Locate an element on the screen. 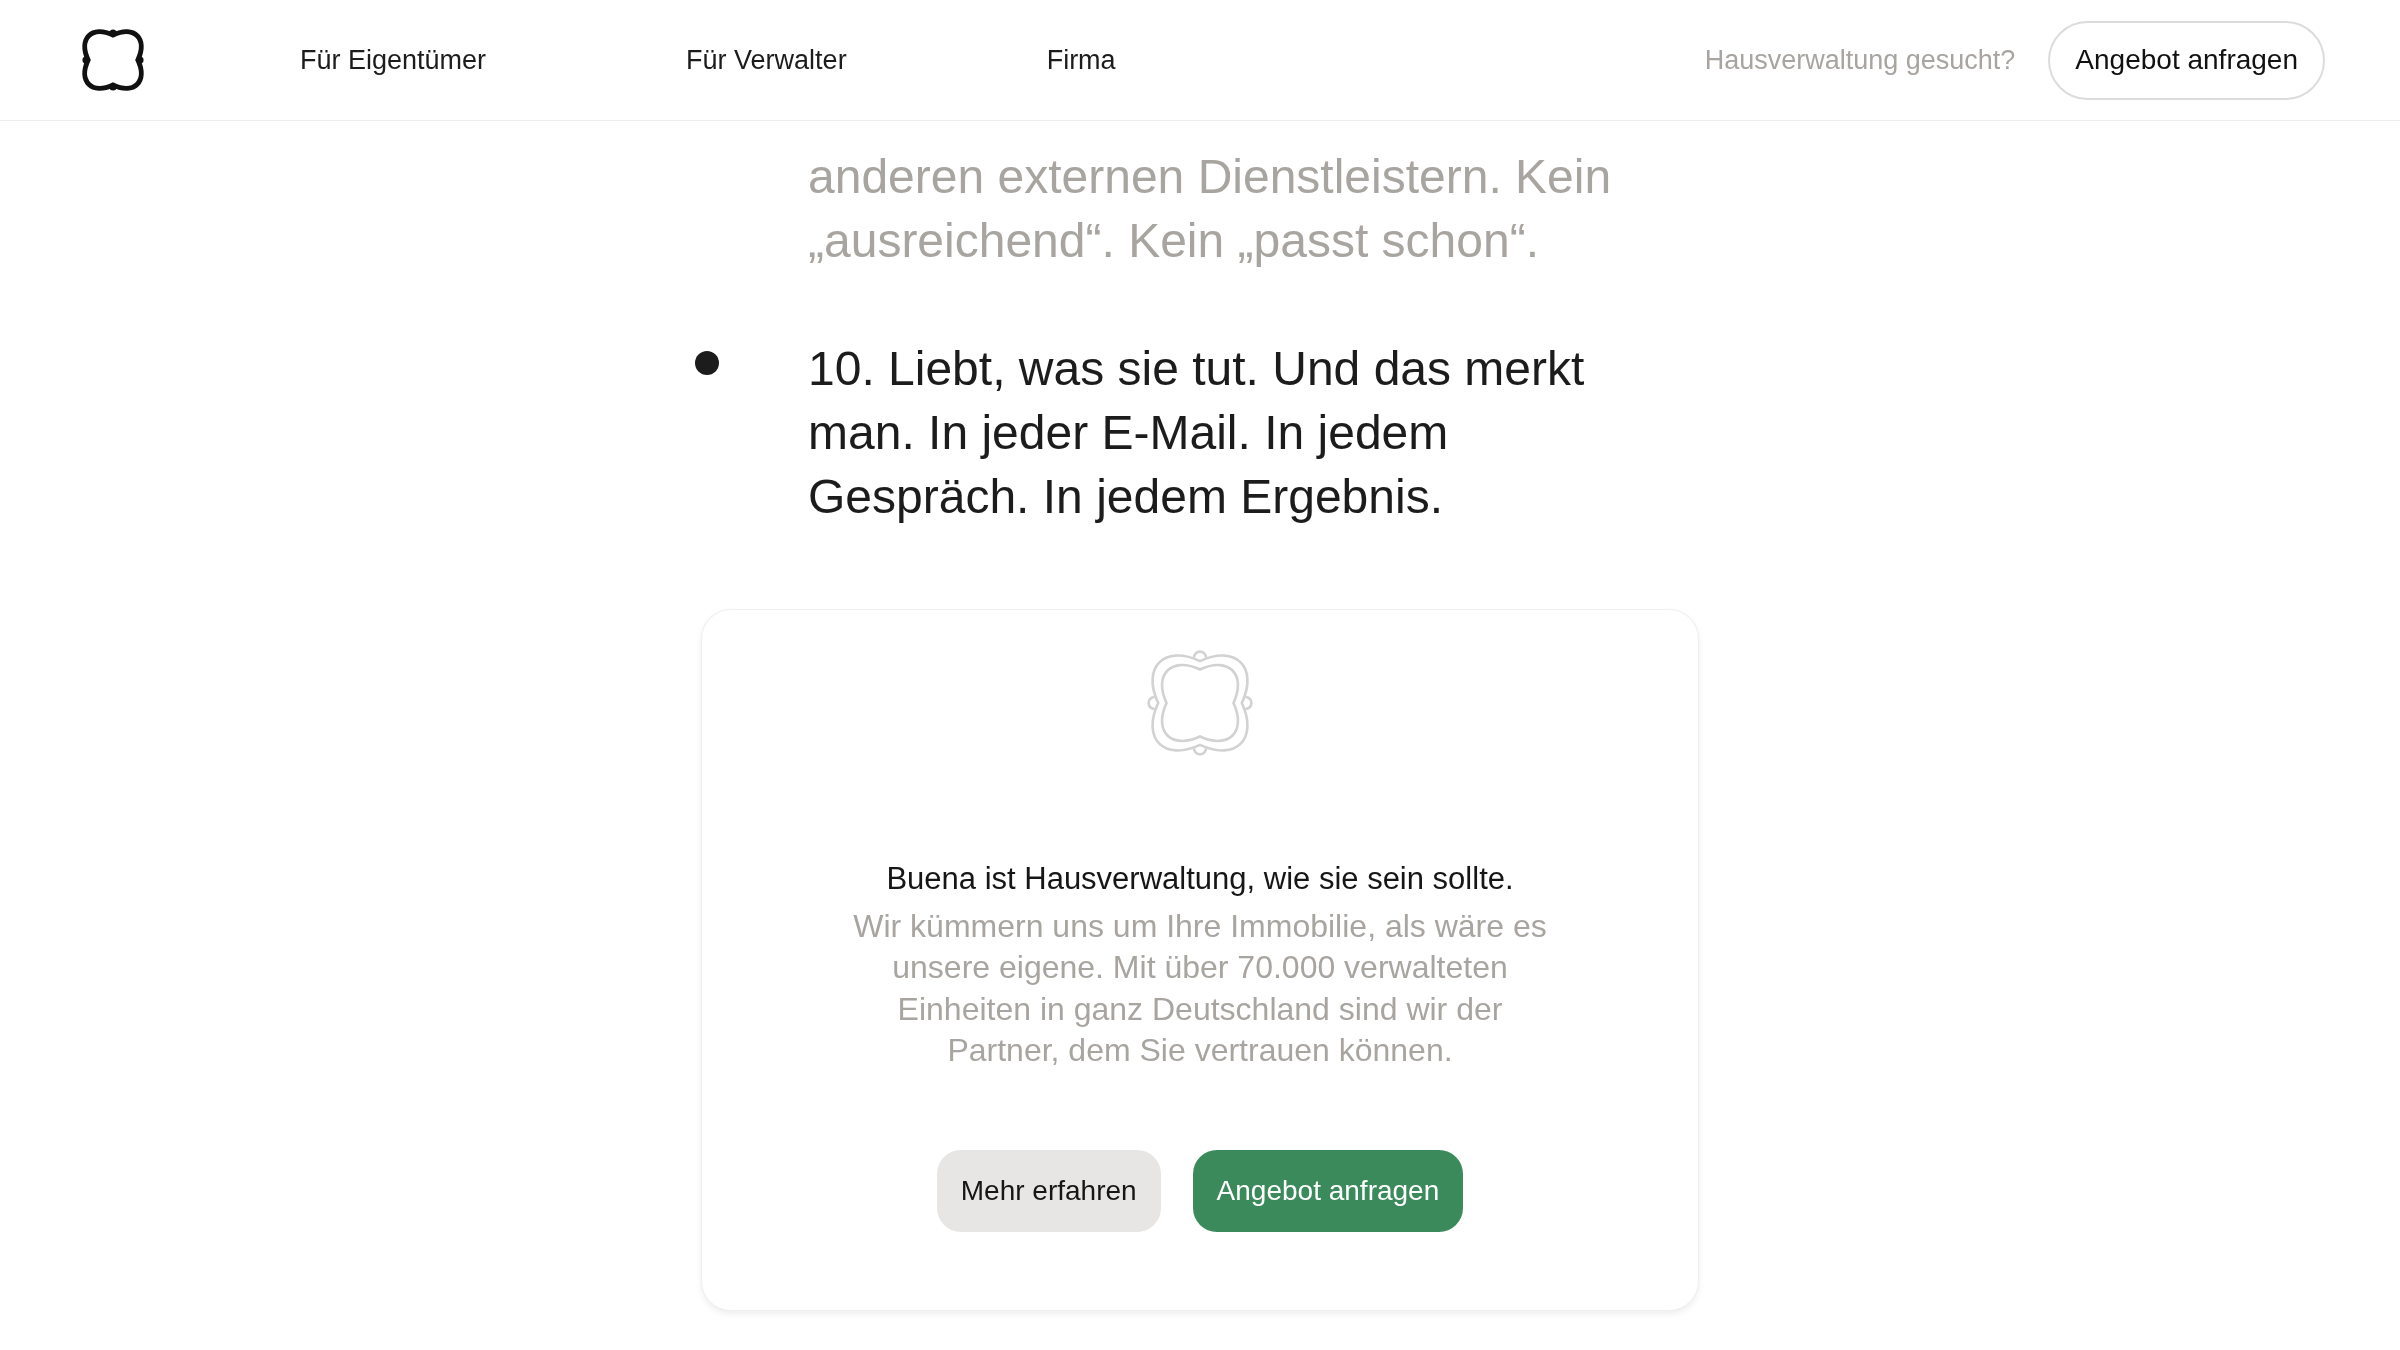 The image size is (2400, 1350). bullet-icon is located at coordinates (707, 363).